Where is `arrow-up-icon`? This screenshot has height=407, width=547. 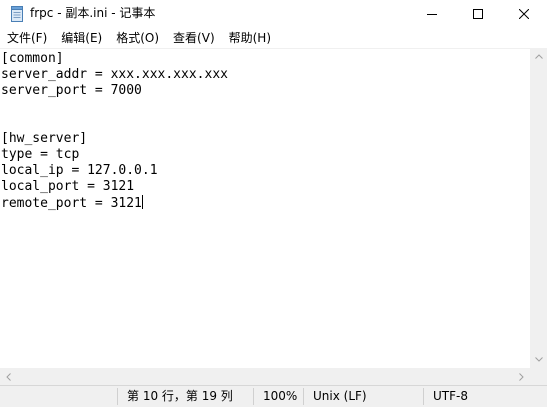 arrow-up-icon is located at coordinates (538, 56).